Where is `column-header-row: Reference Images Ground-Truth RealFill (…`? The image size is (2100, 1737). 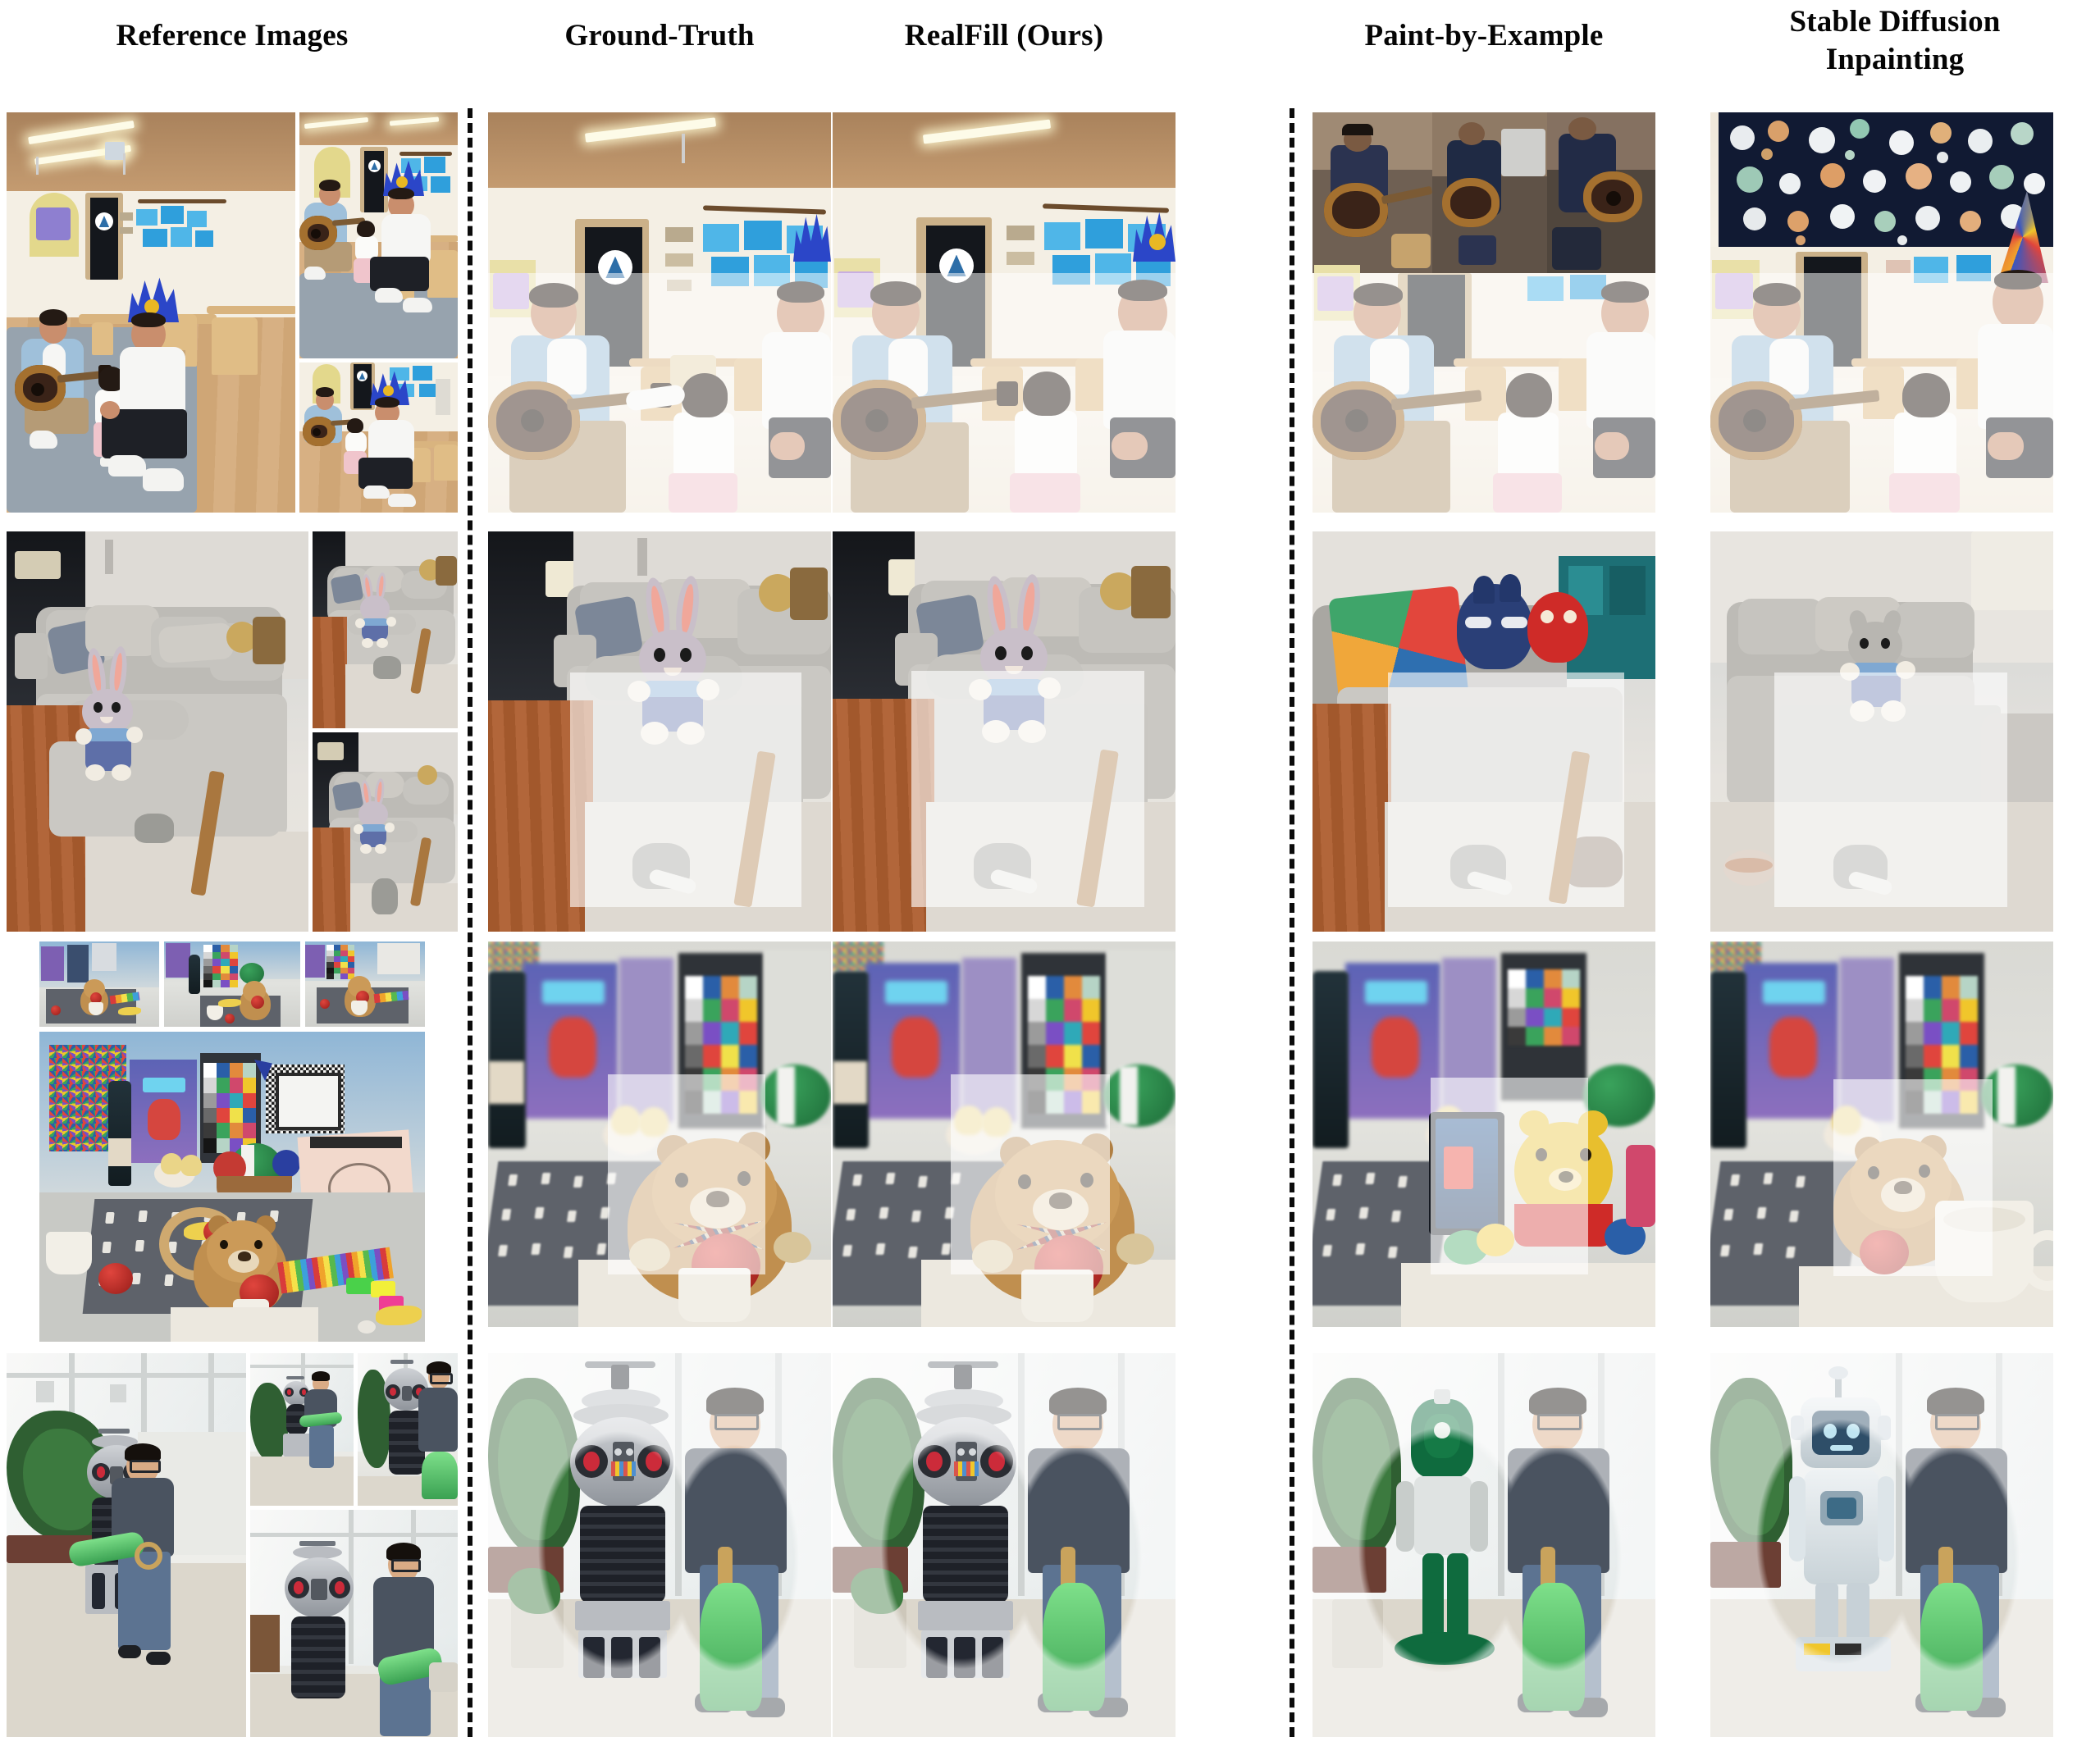
column-header-row: Reference Images Ground-Truth RealFill (… is located at coordinates (1050, 56).